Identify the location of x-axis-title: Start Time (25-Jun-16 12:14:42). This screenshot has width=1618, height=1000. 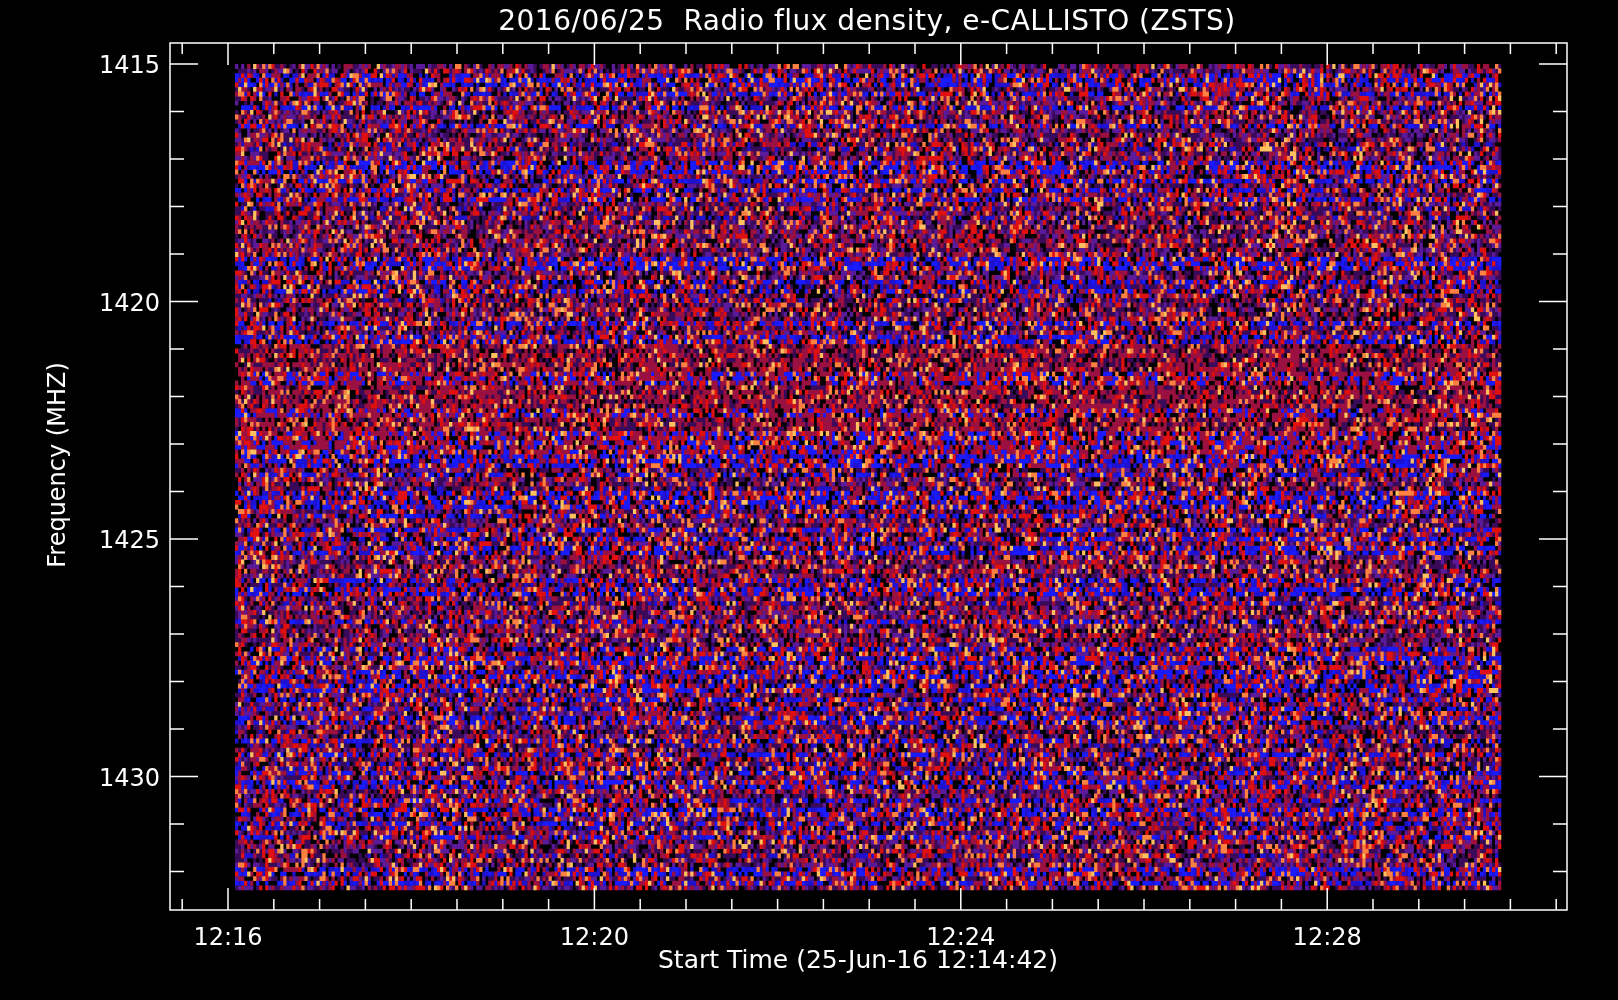
(858, 960).